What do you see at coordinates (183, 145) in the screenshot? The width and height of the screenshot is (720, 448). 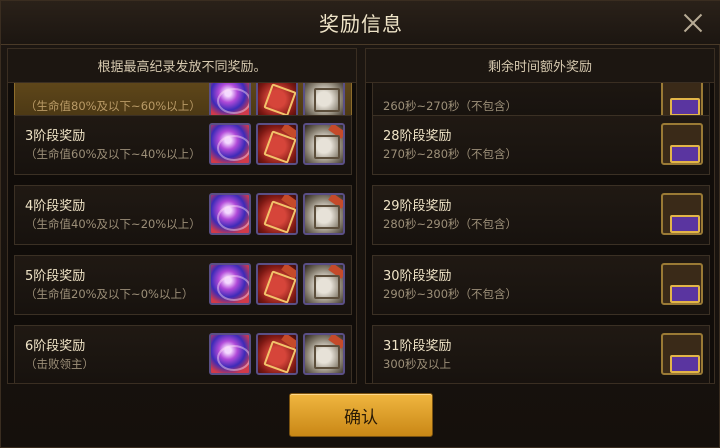 I see `list-item: 3阶段奖励 （生命值60%及以下~40%以上）` at bounding box center [183, 145].